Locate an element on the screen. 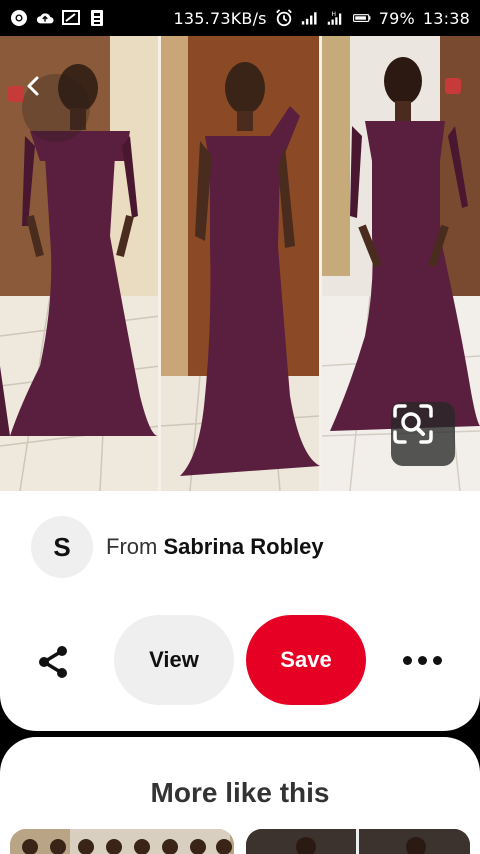 The image size is (480, 854). screen-cast-icon is located at coordinates (71, 18).